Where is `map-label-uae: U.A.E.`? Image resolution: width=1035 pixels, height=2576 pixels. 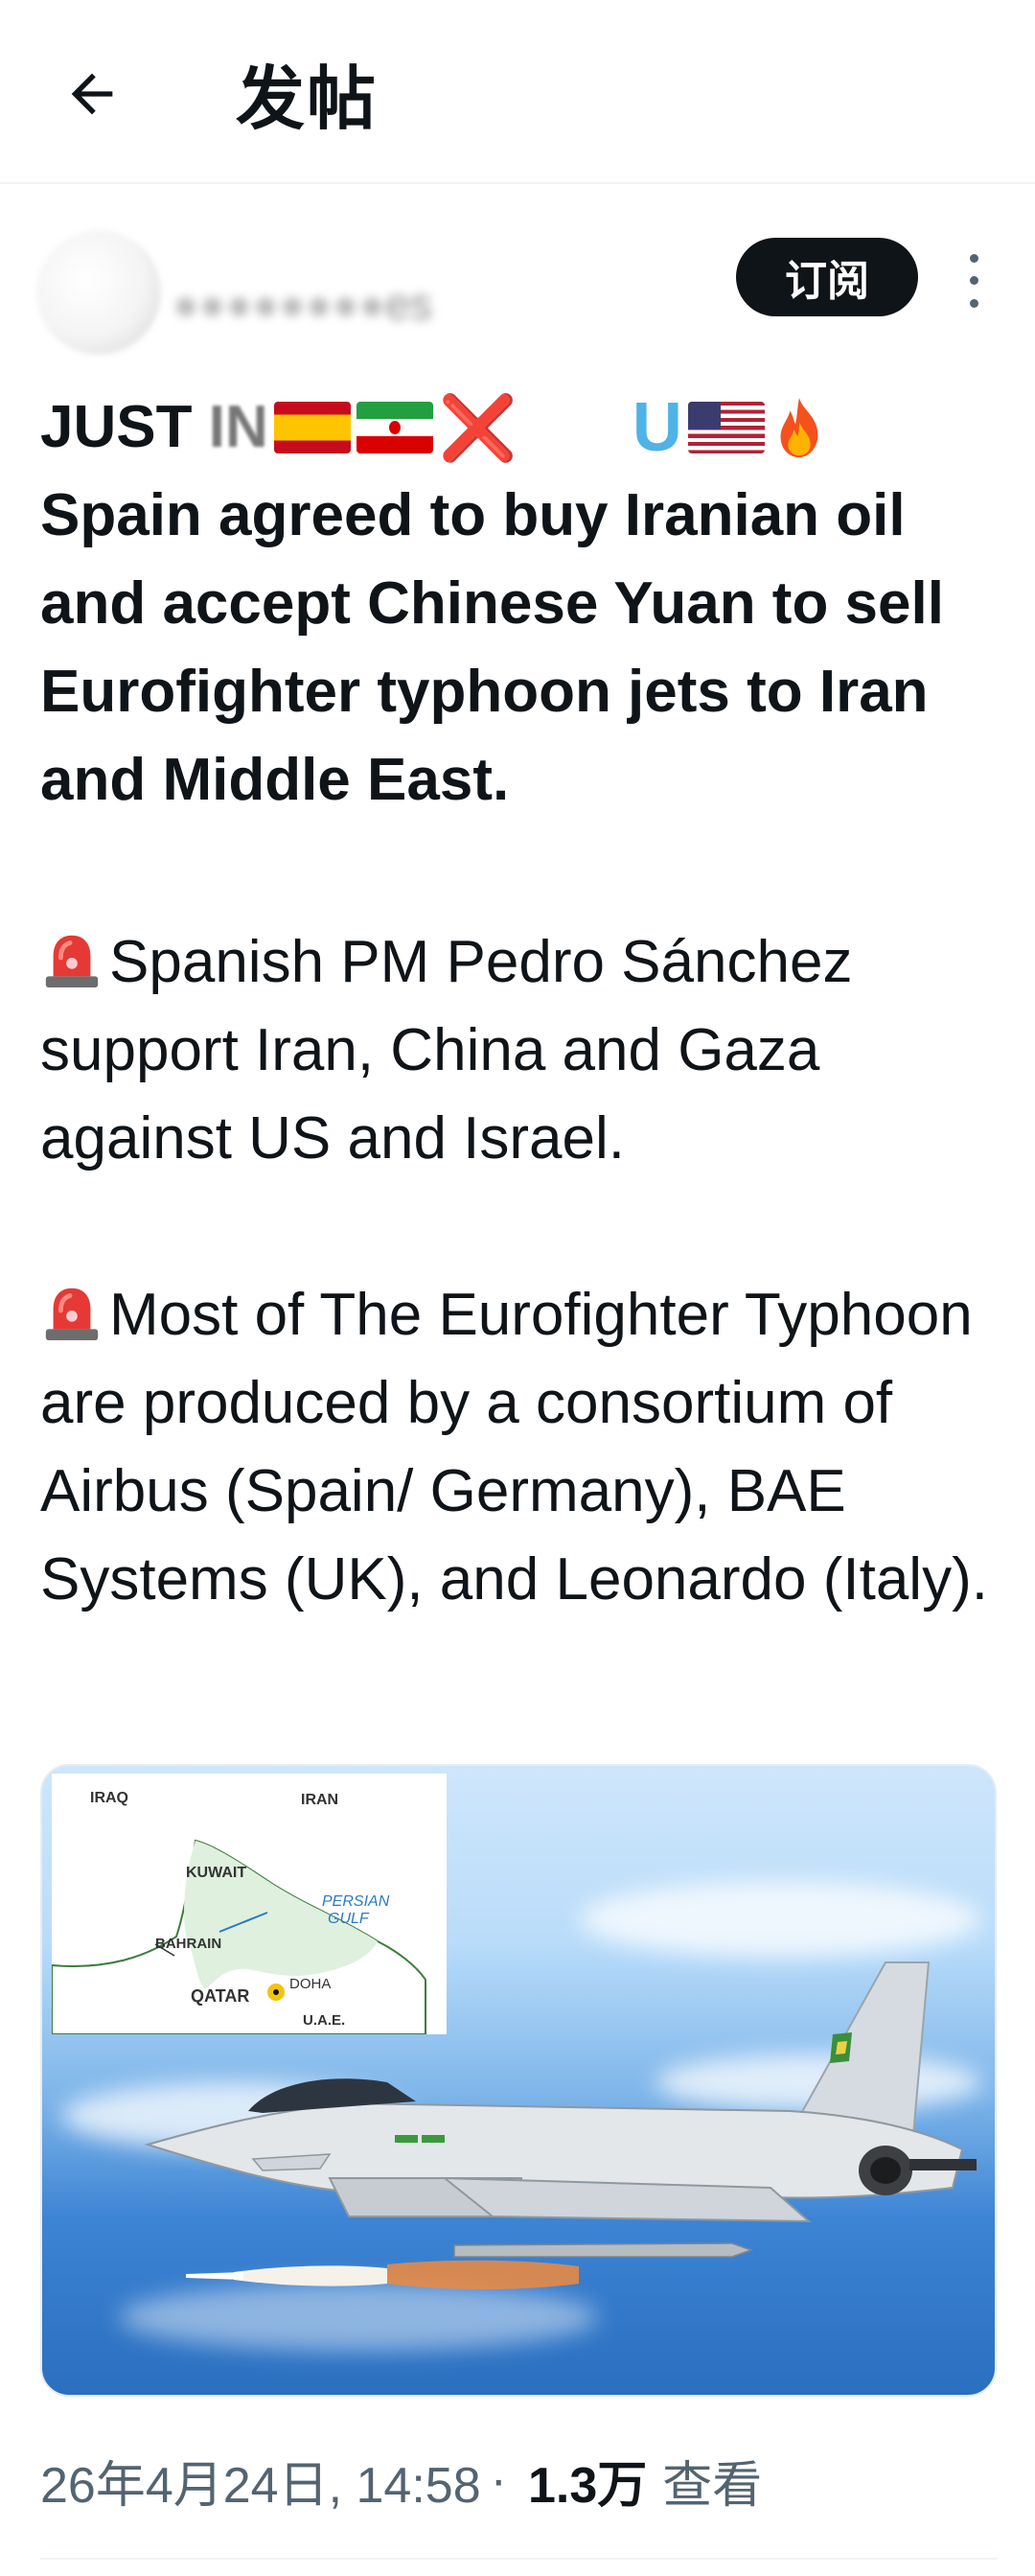
map-label-uae: U.A.E. is located at coordinates (324, 2021).